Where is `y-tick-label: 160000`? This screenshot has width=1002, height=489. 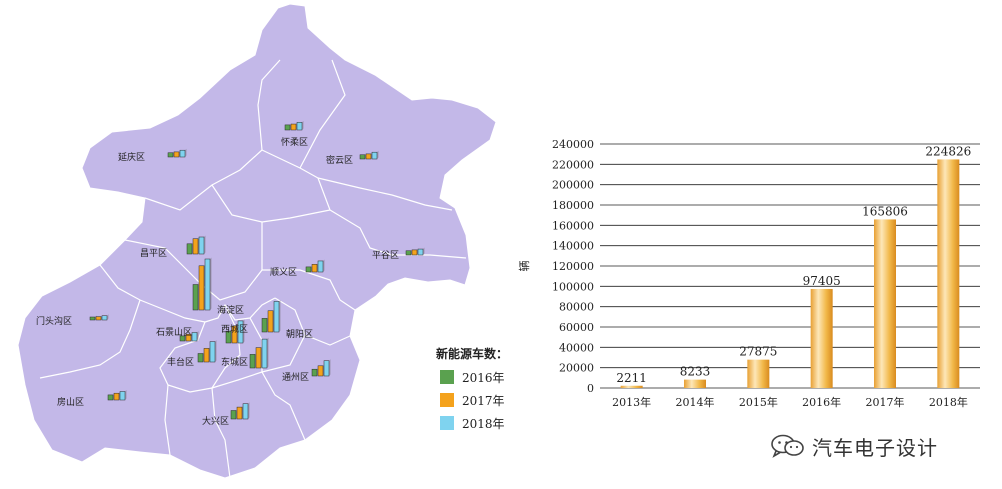 y-tick-label: 160000 is located at coordinates (573, 225).